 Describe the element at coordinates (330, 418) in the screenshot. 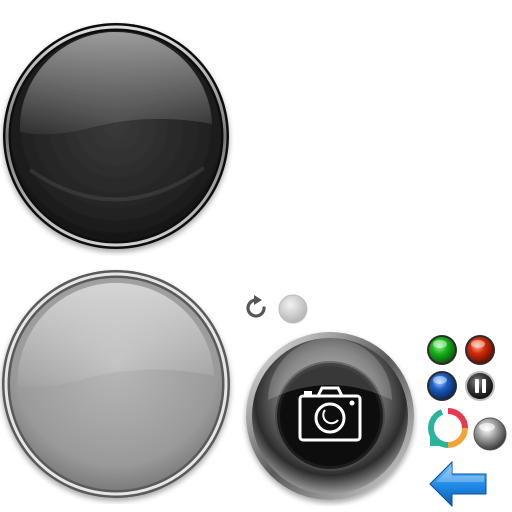

I see `camera-button` at that location.